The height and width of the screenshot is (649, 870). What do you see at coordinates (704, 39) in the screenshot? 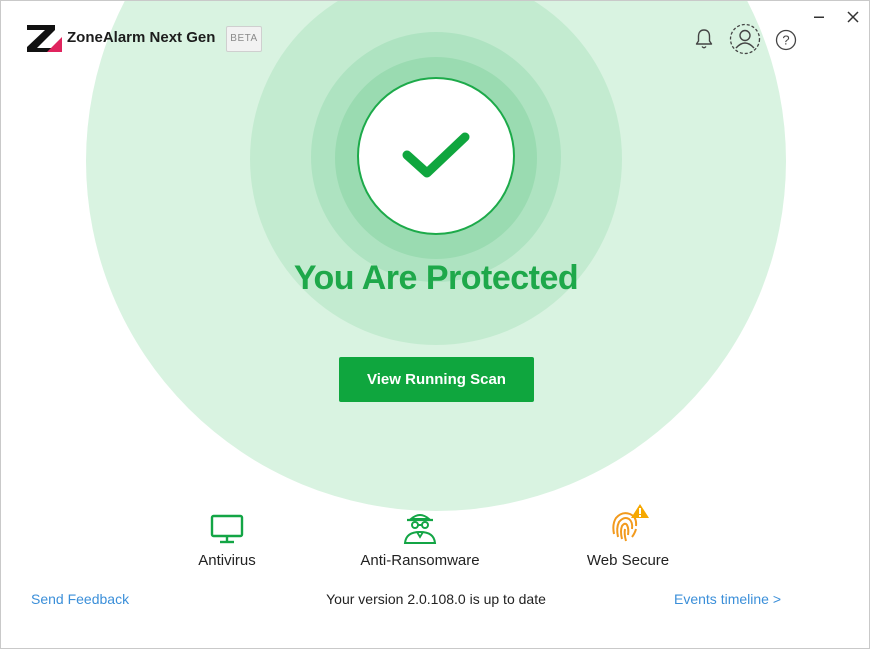
I see `bell-icon` at bounding box center [704, 39].